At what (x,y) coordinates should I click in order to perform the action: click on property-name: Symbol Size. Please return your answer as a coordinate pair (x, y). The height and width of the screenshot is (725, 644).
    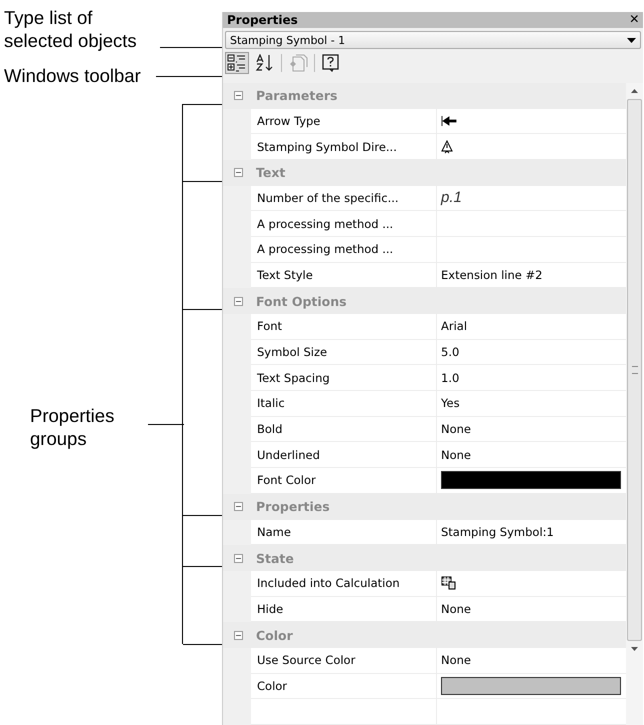
    Looking at the image, I should click on (344, 353).